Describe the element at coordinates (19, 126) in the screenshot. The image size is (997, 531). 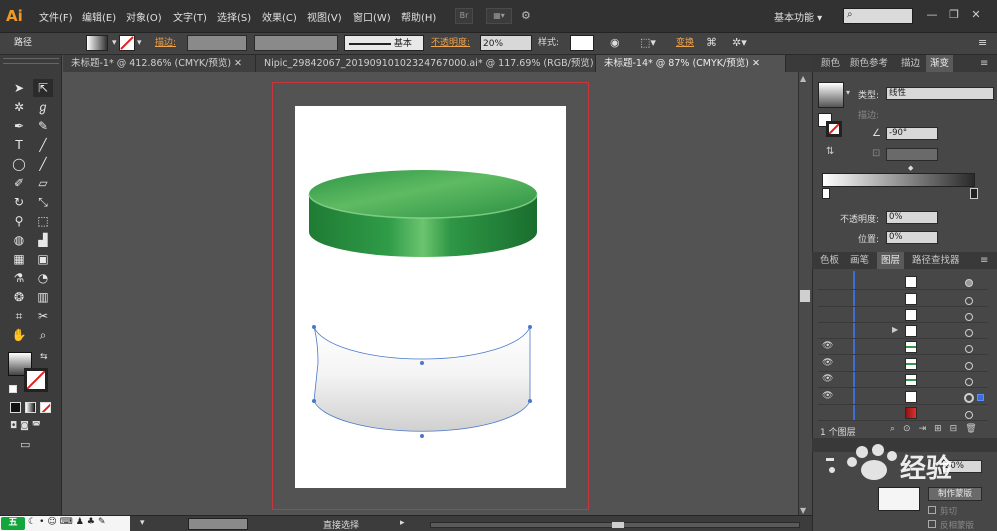
I see `pen-tool-icon: ✒` at that location.